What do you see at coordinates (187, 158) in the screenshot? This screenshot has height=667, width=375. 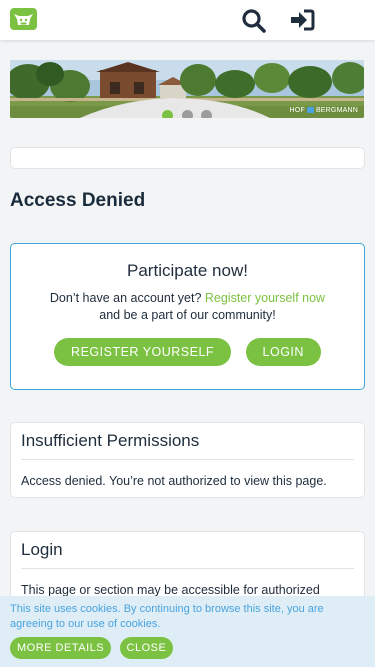 I see `empty-panel` at bounding box center [187, 158].